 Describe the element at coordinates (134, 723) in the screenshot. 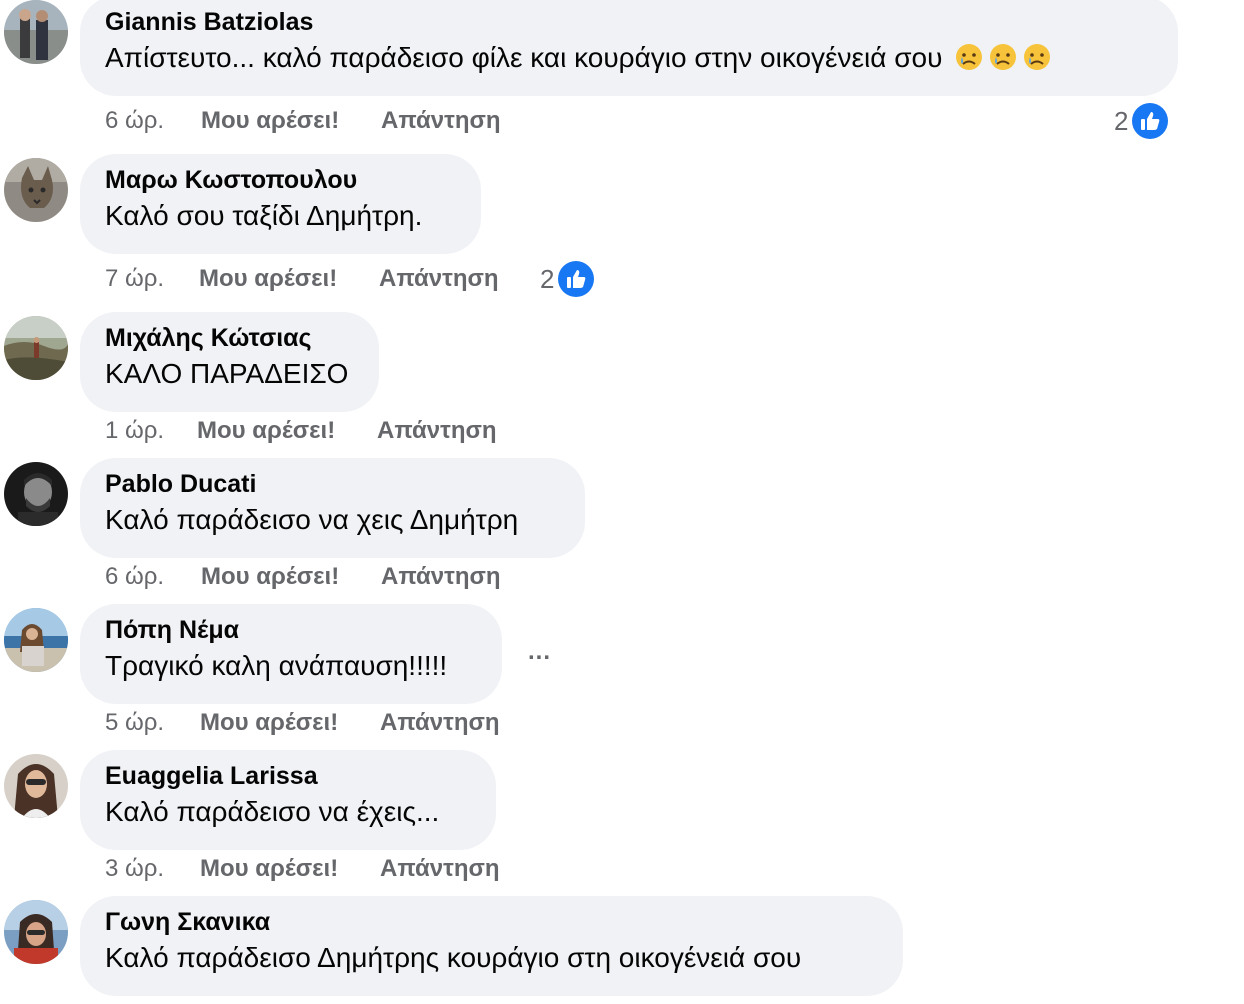

I see `comment-timestamp: 5 ώρ.` at that location.